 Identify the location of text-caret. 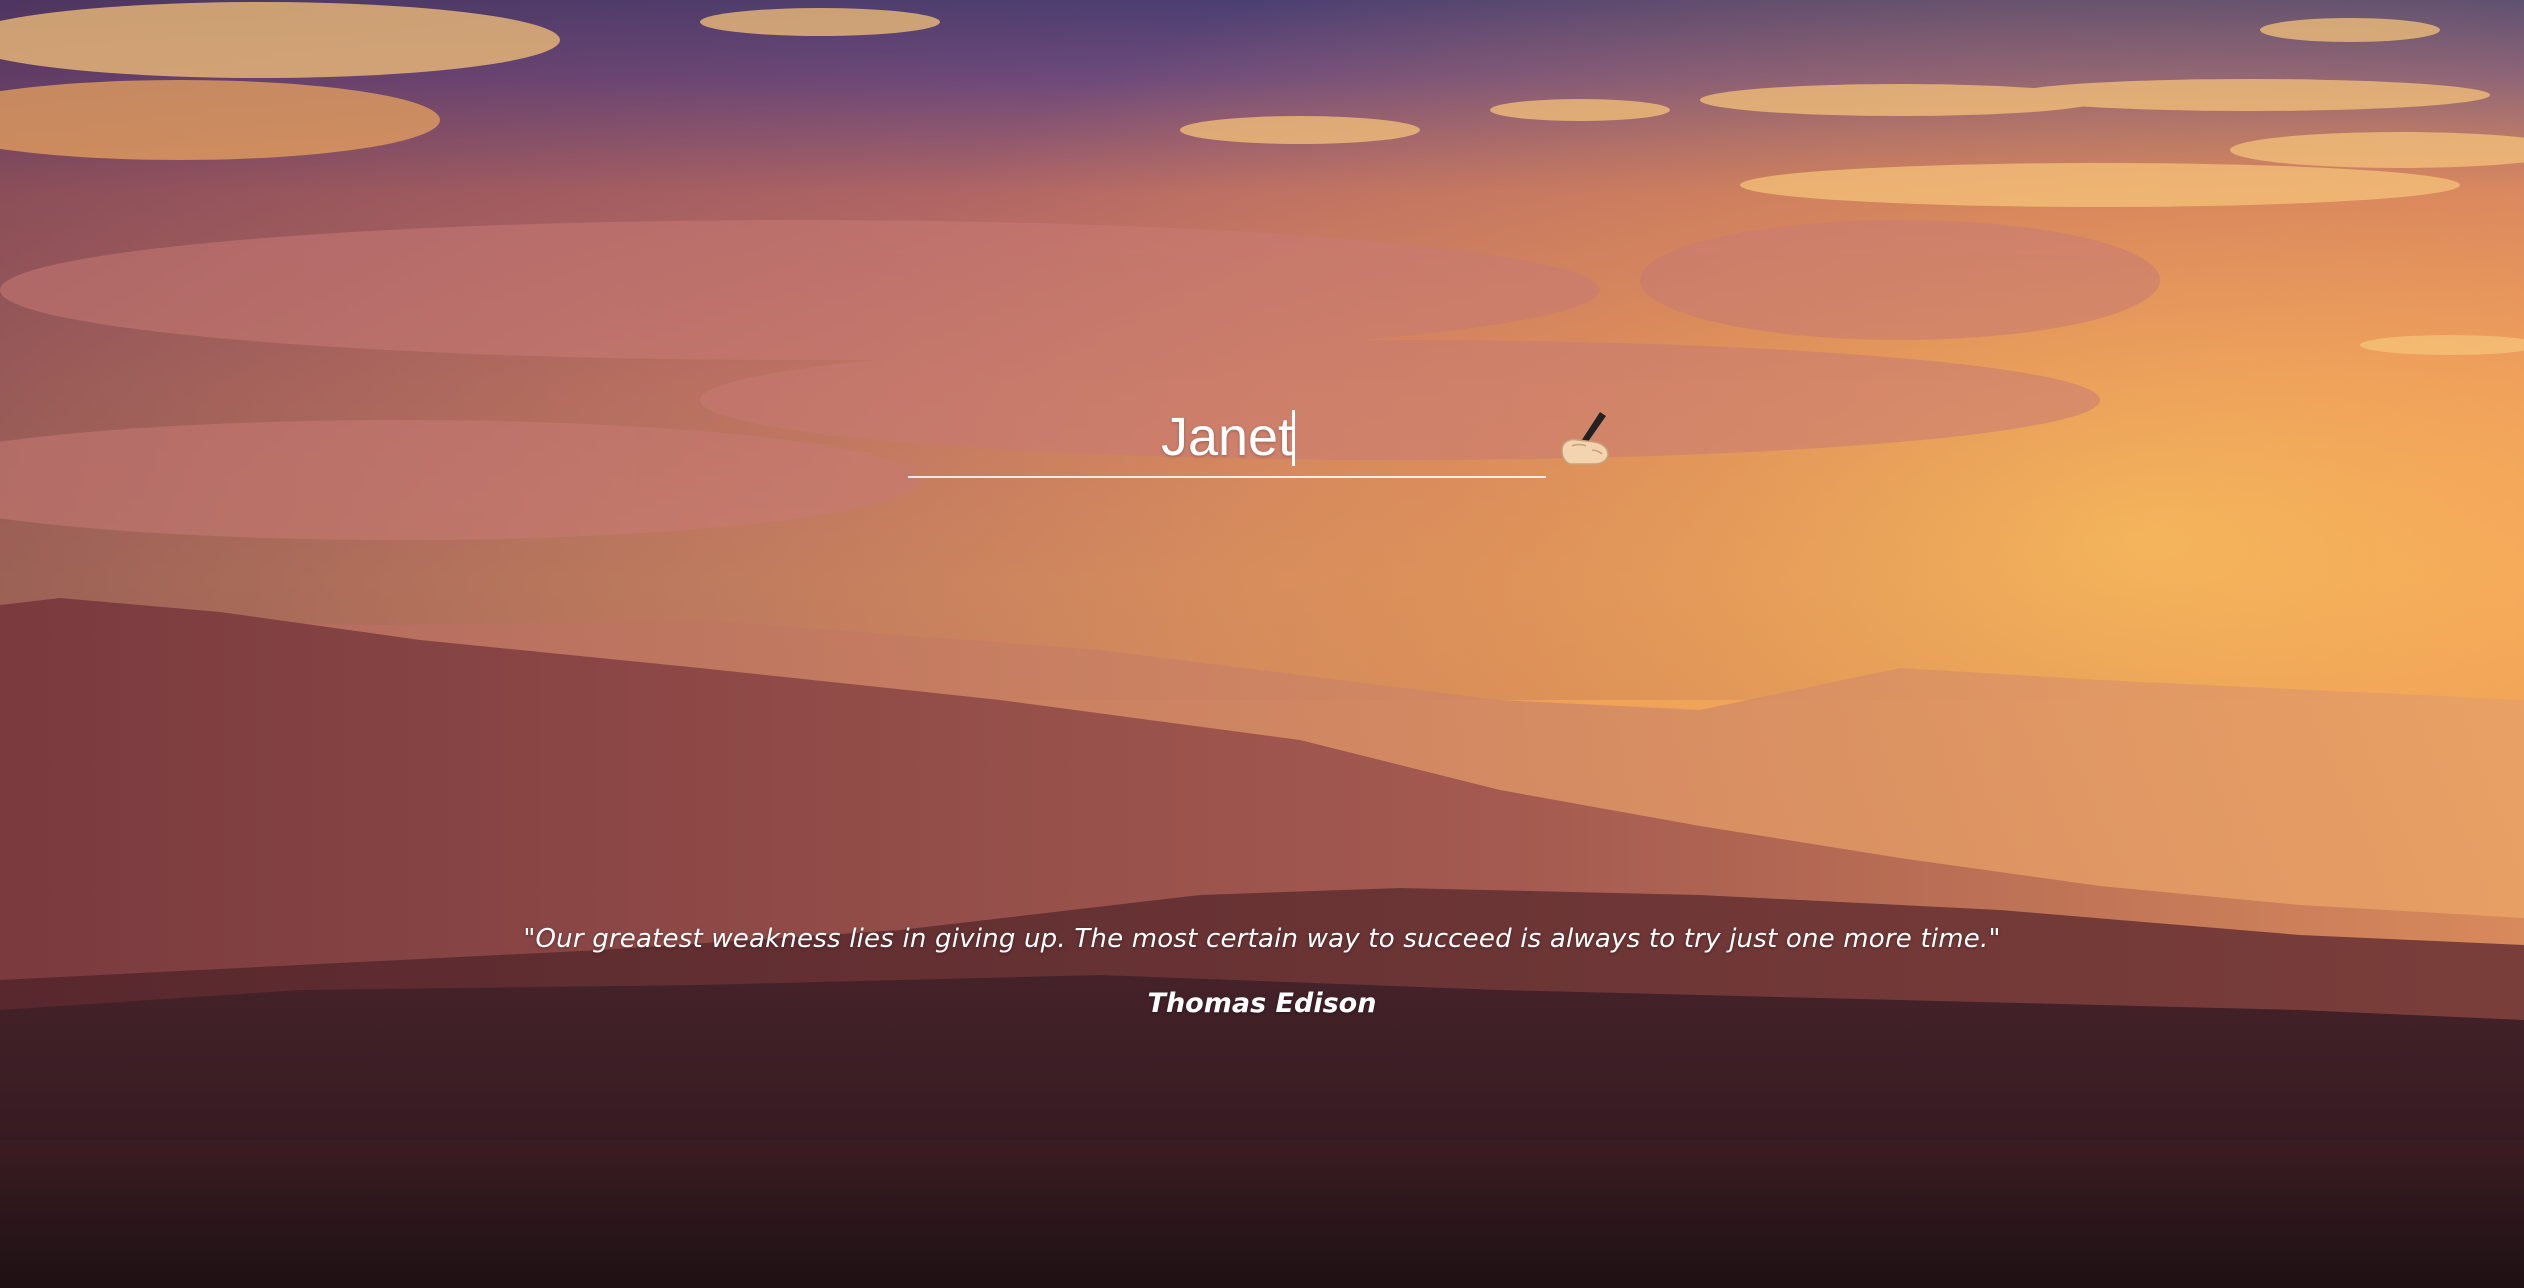
(1293, 438).